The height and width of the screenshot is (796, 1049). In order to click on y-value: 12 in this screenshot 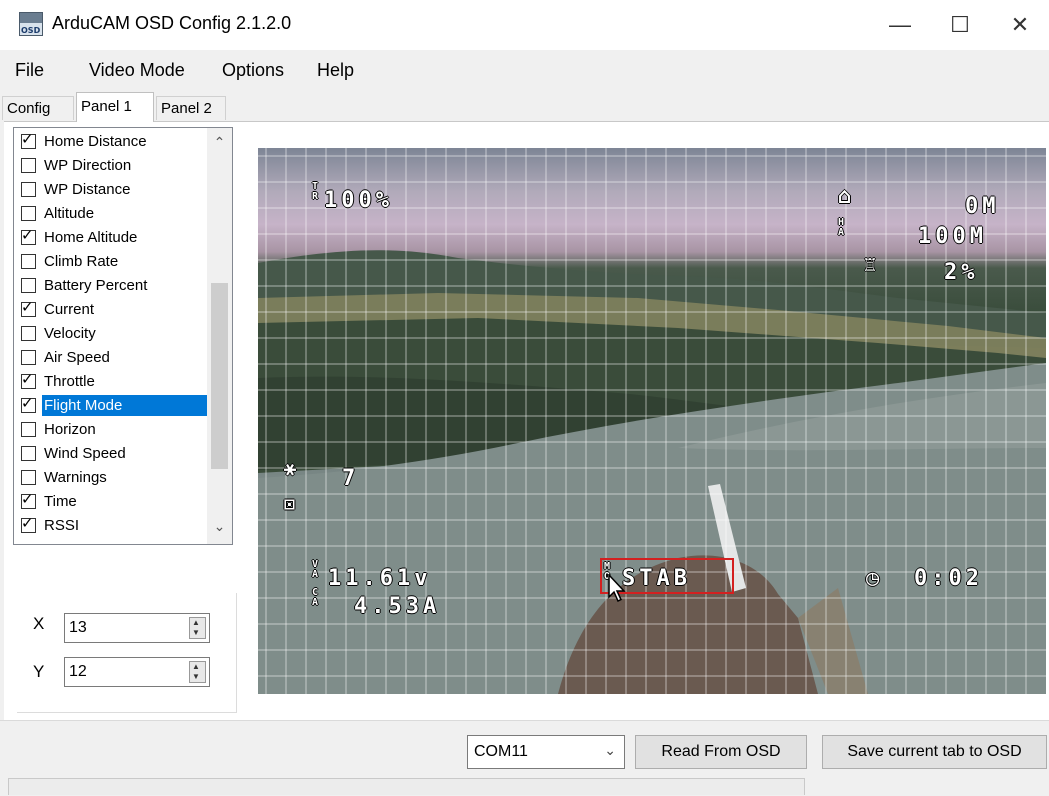, I will do `click(78, 672)`.